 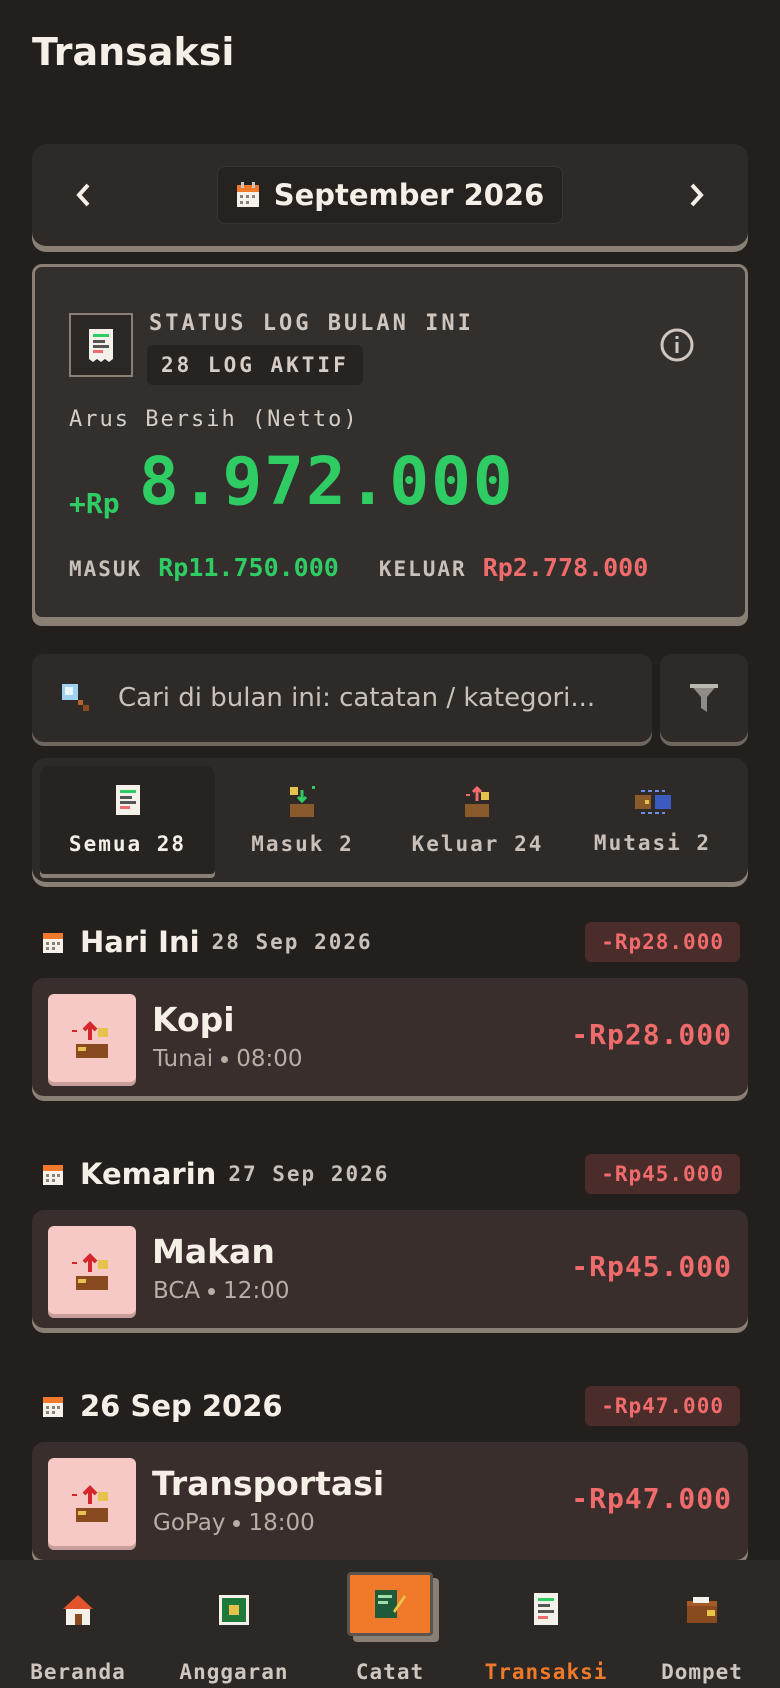 I want to click on wallet-icon, so click(x=702, y=1610).